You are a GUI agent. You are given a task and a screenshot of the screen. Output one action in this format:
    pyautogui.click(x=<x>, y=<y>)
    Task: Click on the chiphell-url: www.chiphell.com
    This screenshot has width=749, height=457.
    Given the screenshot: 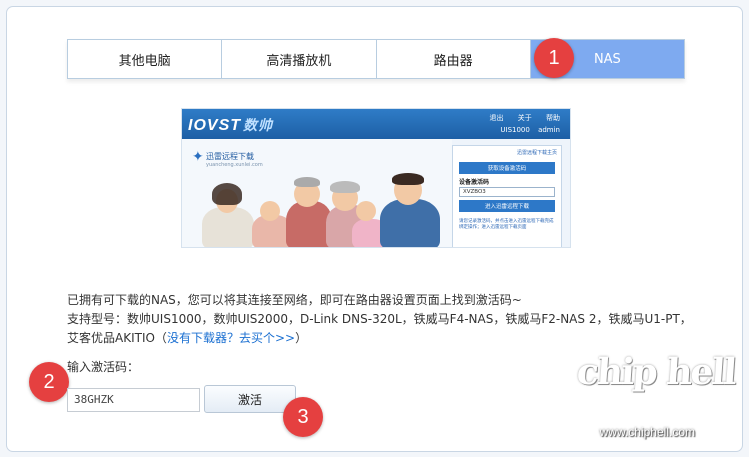 What is the action you would take?
    pyautogui.click(x=647, y=432)
    